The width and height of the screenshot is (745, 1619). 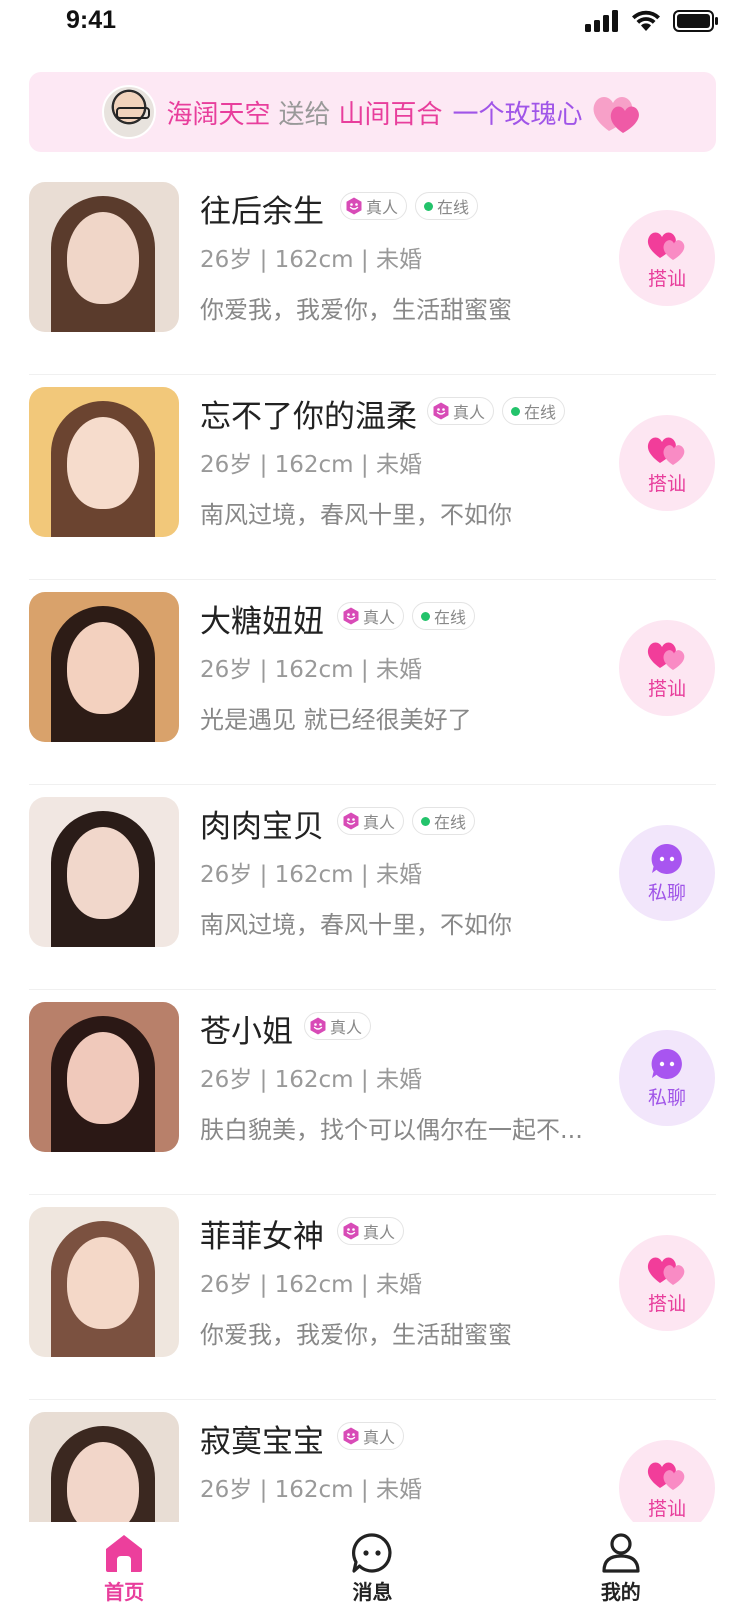 I want to click on sender-name: 海阔天空, so click(x=218, y=114).